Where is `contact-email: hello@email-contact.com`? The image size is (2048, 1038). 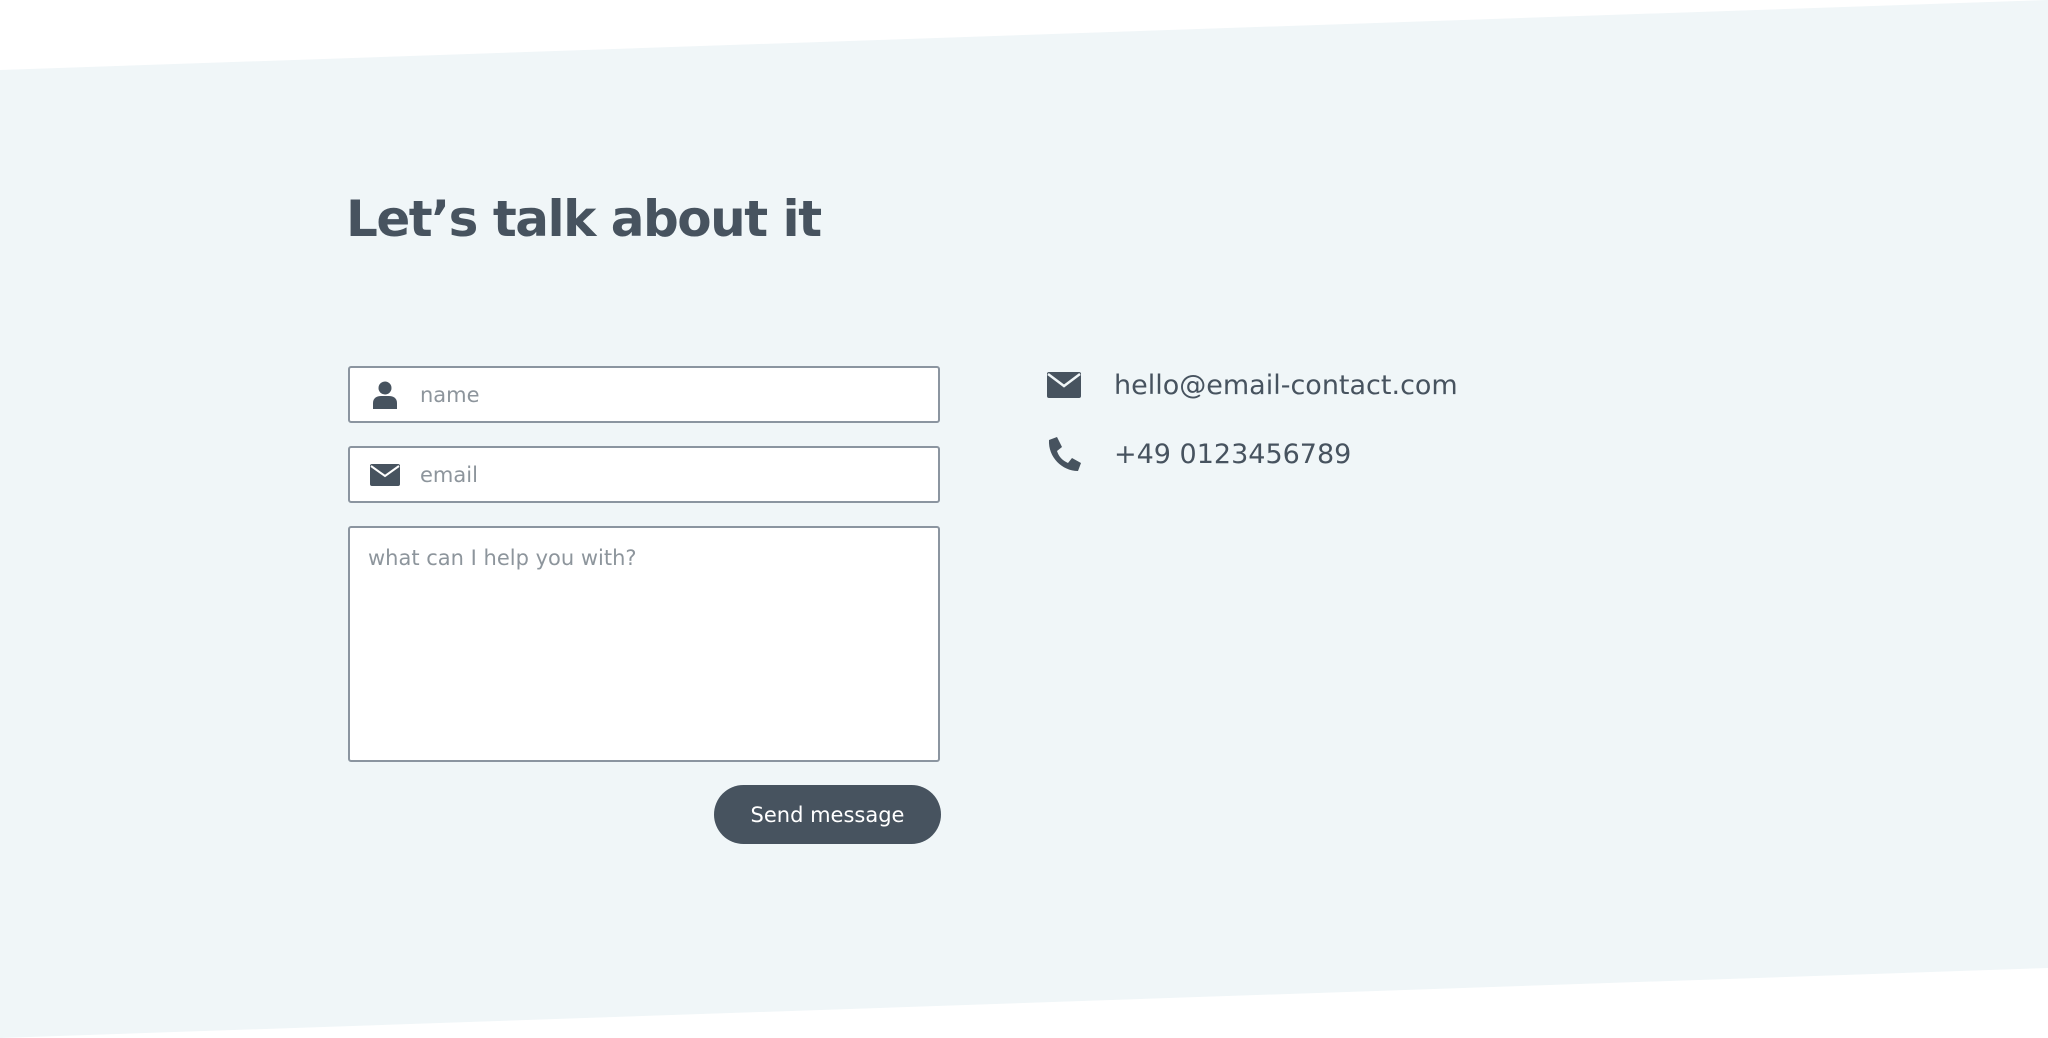
contact-email: hello@email-contact.com is located at coordinates (1252, 385).